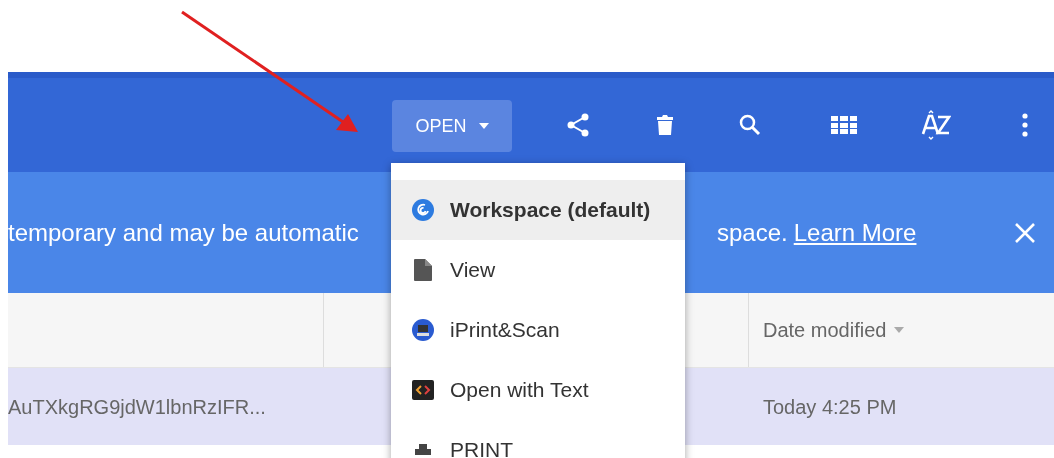 The image size is (1054, 458). Describe the element at coordinates (752, 232) in the screenshot. I see `banner-text: space.` at that location.